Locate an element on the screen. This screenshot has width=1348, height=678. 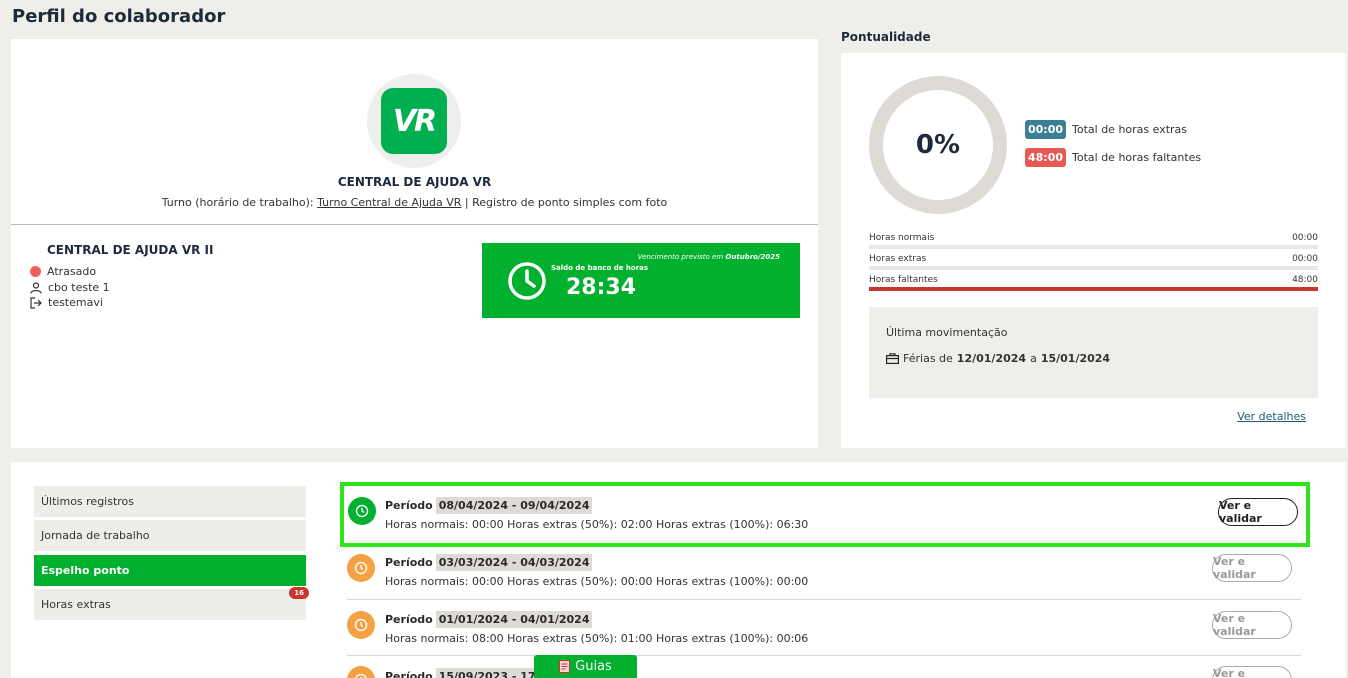
extra-hours-label: Total de horas extras is located at coordinates (1130, 129).